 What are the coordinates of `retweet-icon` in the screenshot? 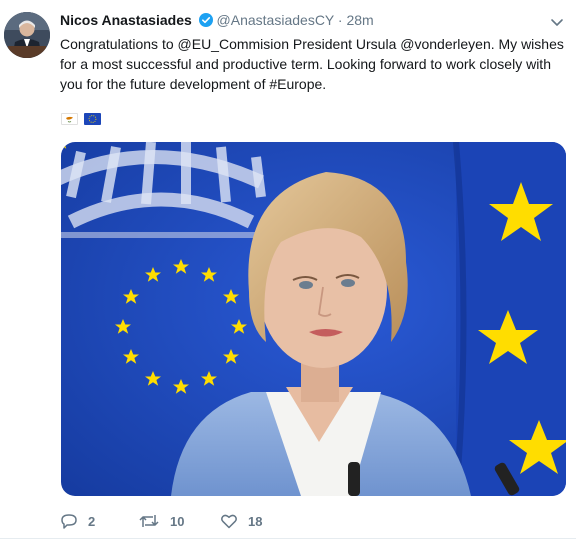 It's located at (149, 521).